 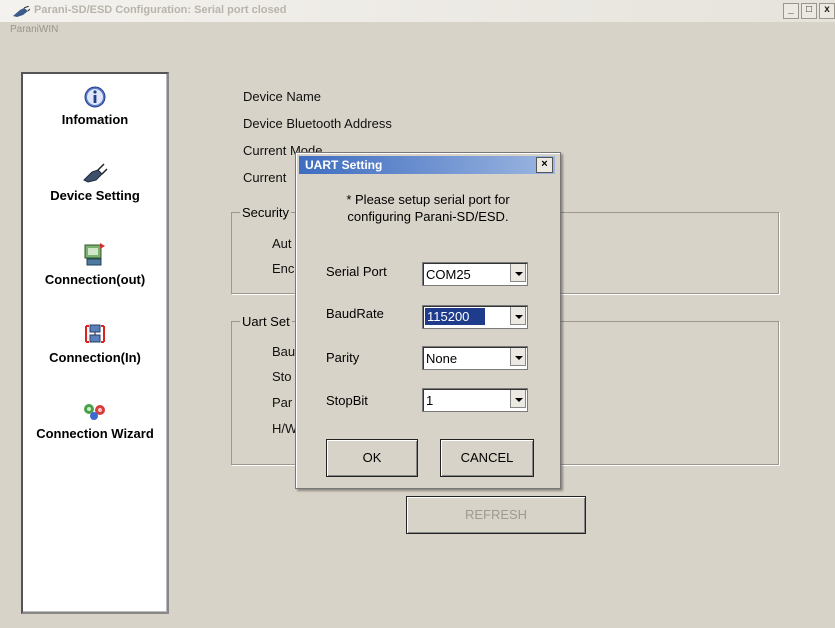 I want to click on sidebar-item-connection-out: Connection(out), so click(x=95, y=264).